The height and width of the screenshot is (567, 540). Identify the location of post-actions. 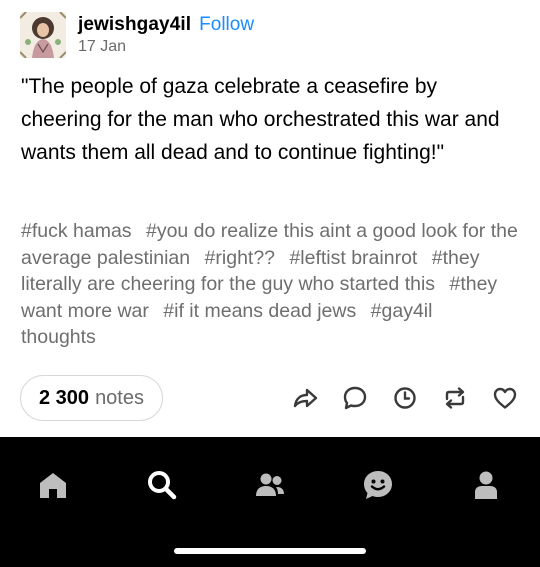
(395, 398).